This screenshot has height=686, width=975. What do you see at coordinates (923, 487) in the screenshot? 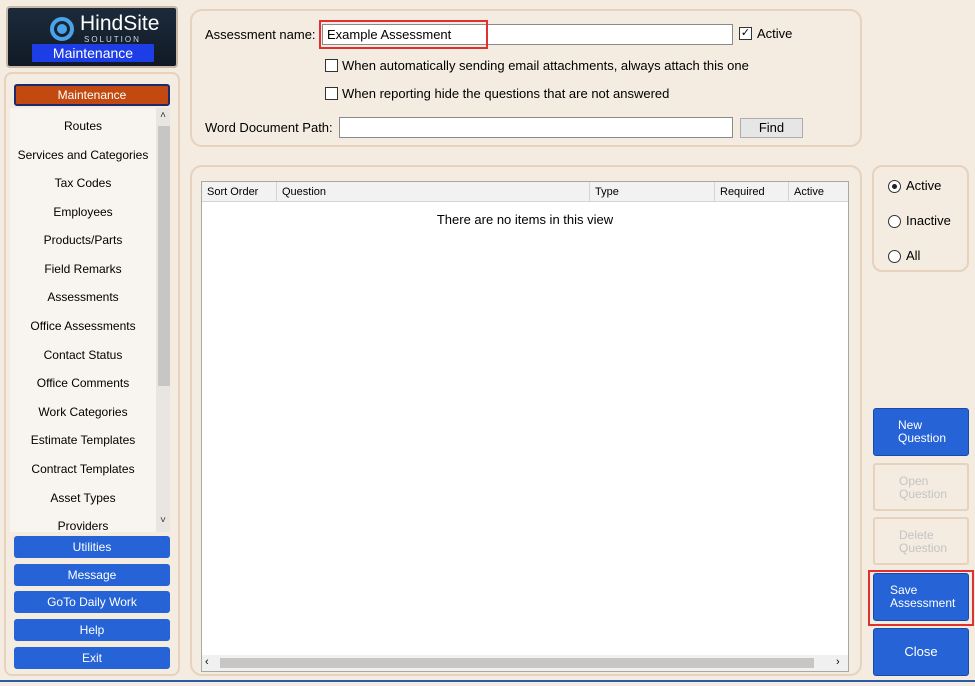
I see `open-question-label: Open Question` at bounding box center [923, 487].